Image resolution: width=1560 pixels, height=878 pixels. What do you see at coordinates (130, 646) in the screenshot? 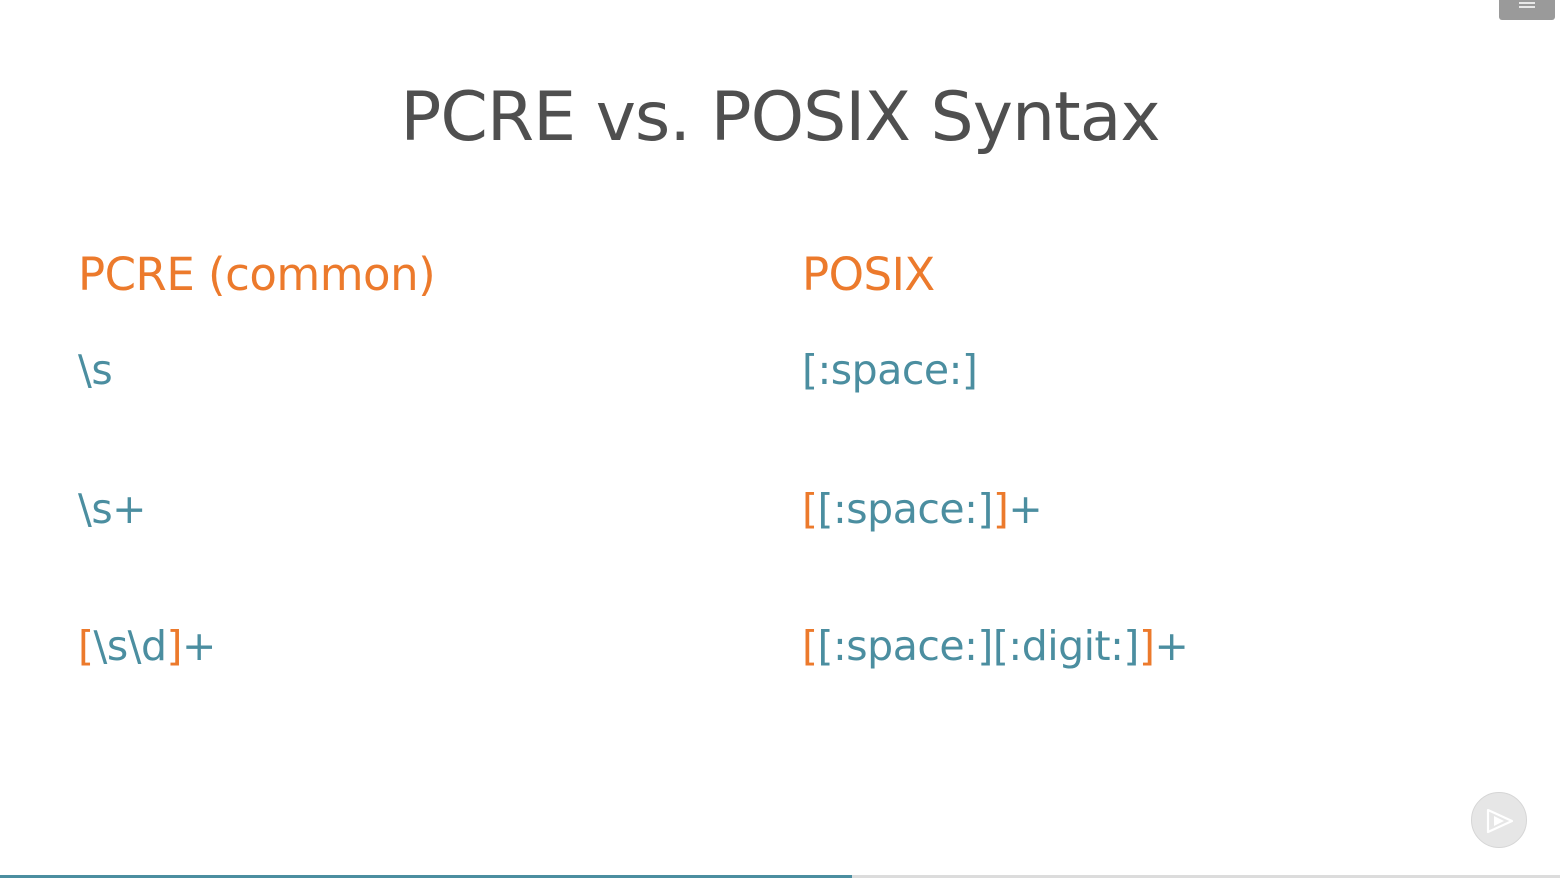
I see `code-segment: \s\d` at bounding box center [130, 646].